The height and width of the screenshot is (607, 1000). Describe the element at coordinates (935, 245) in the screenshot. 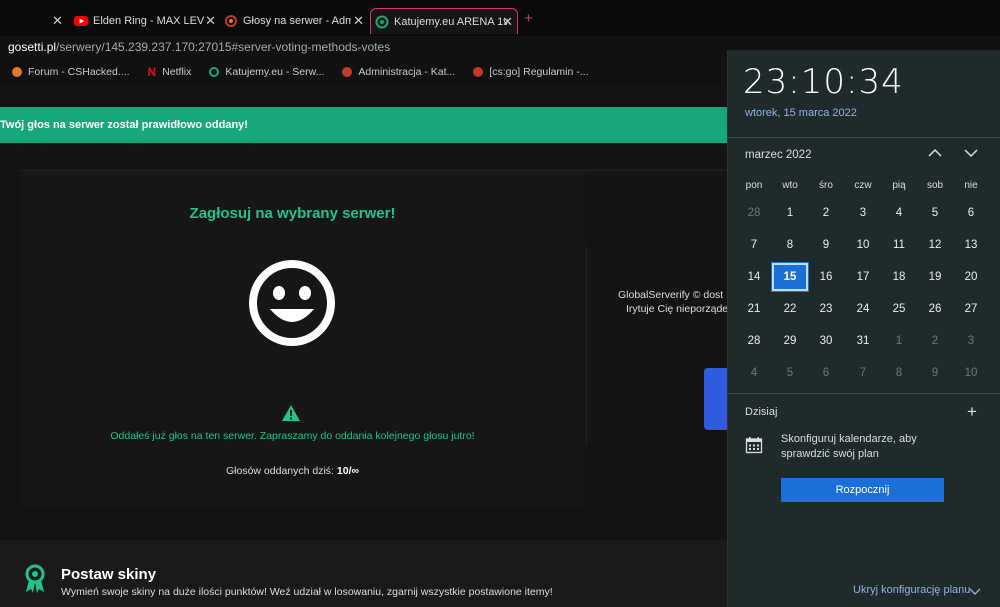

I see `calendar-day: 12` at that location.